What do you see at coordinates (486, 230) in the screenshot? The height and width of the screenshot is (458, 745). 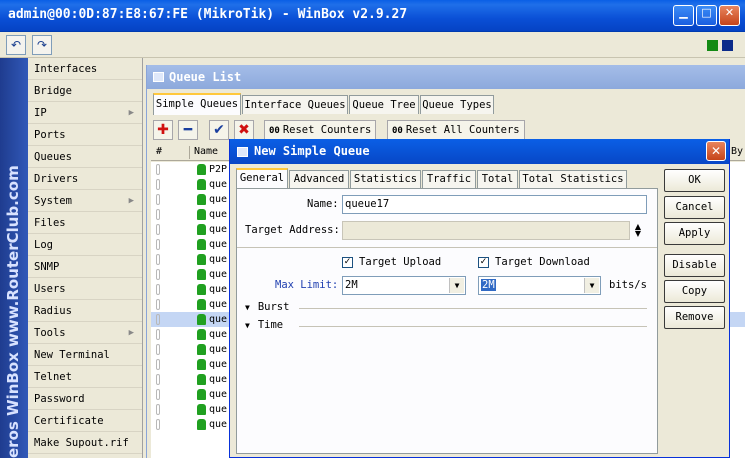 I see `target-address-input` at bounding box center [486, 230].